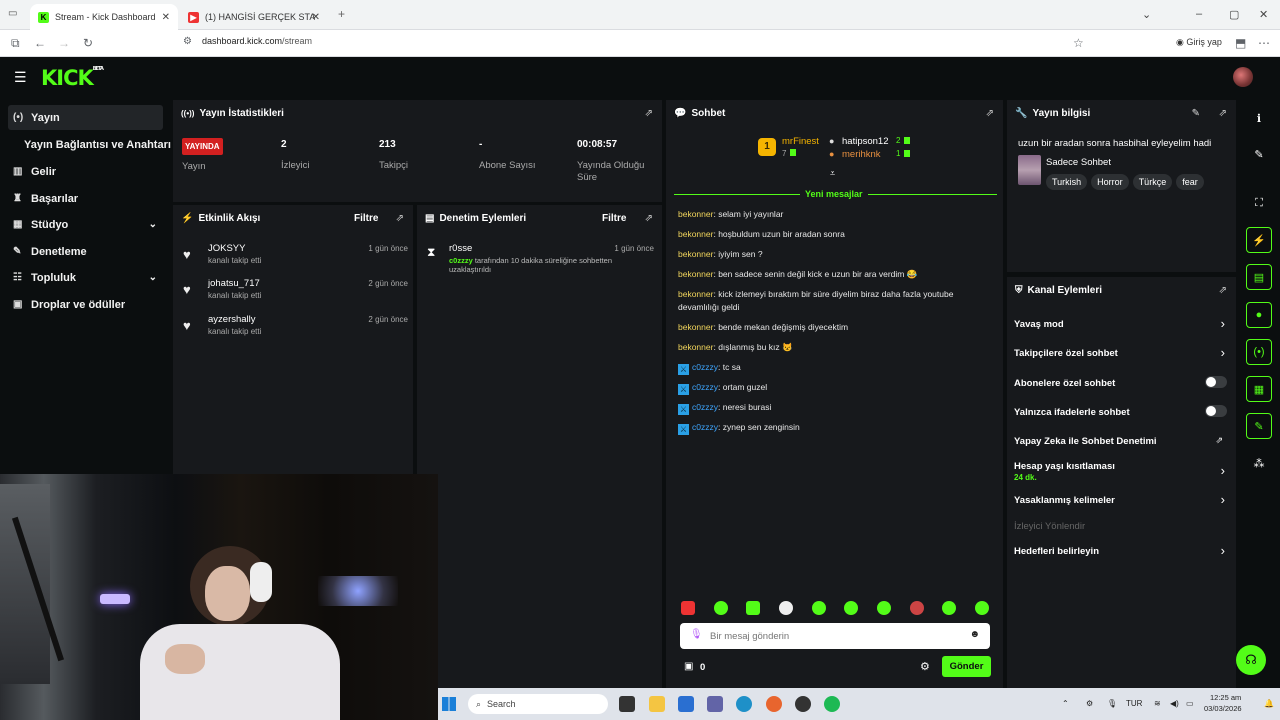 The width and height of the screenshot is (1280, 720). Describe the element at coordinates (232, 319) in the screenshot. I see `event-user: ayzershally` at that location.